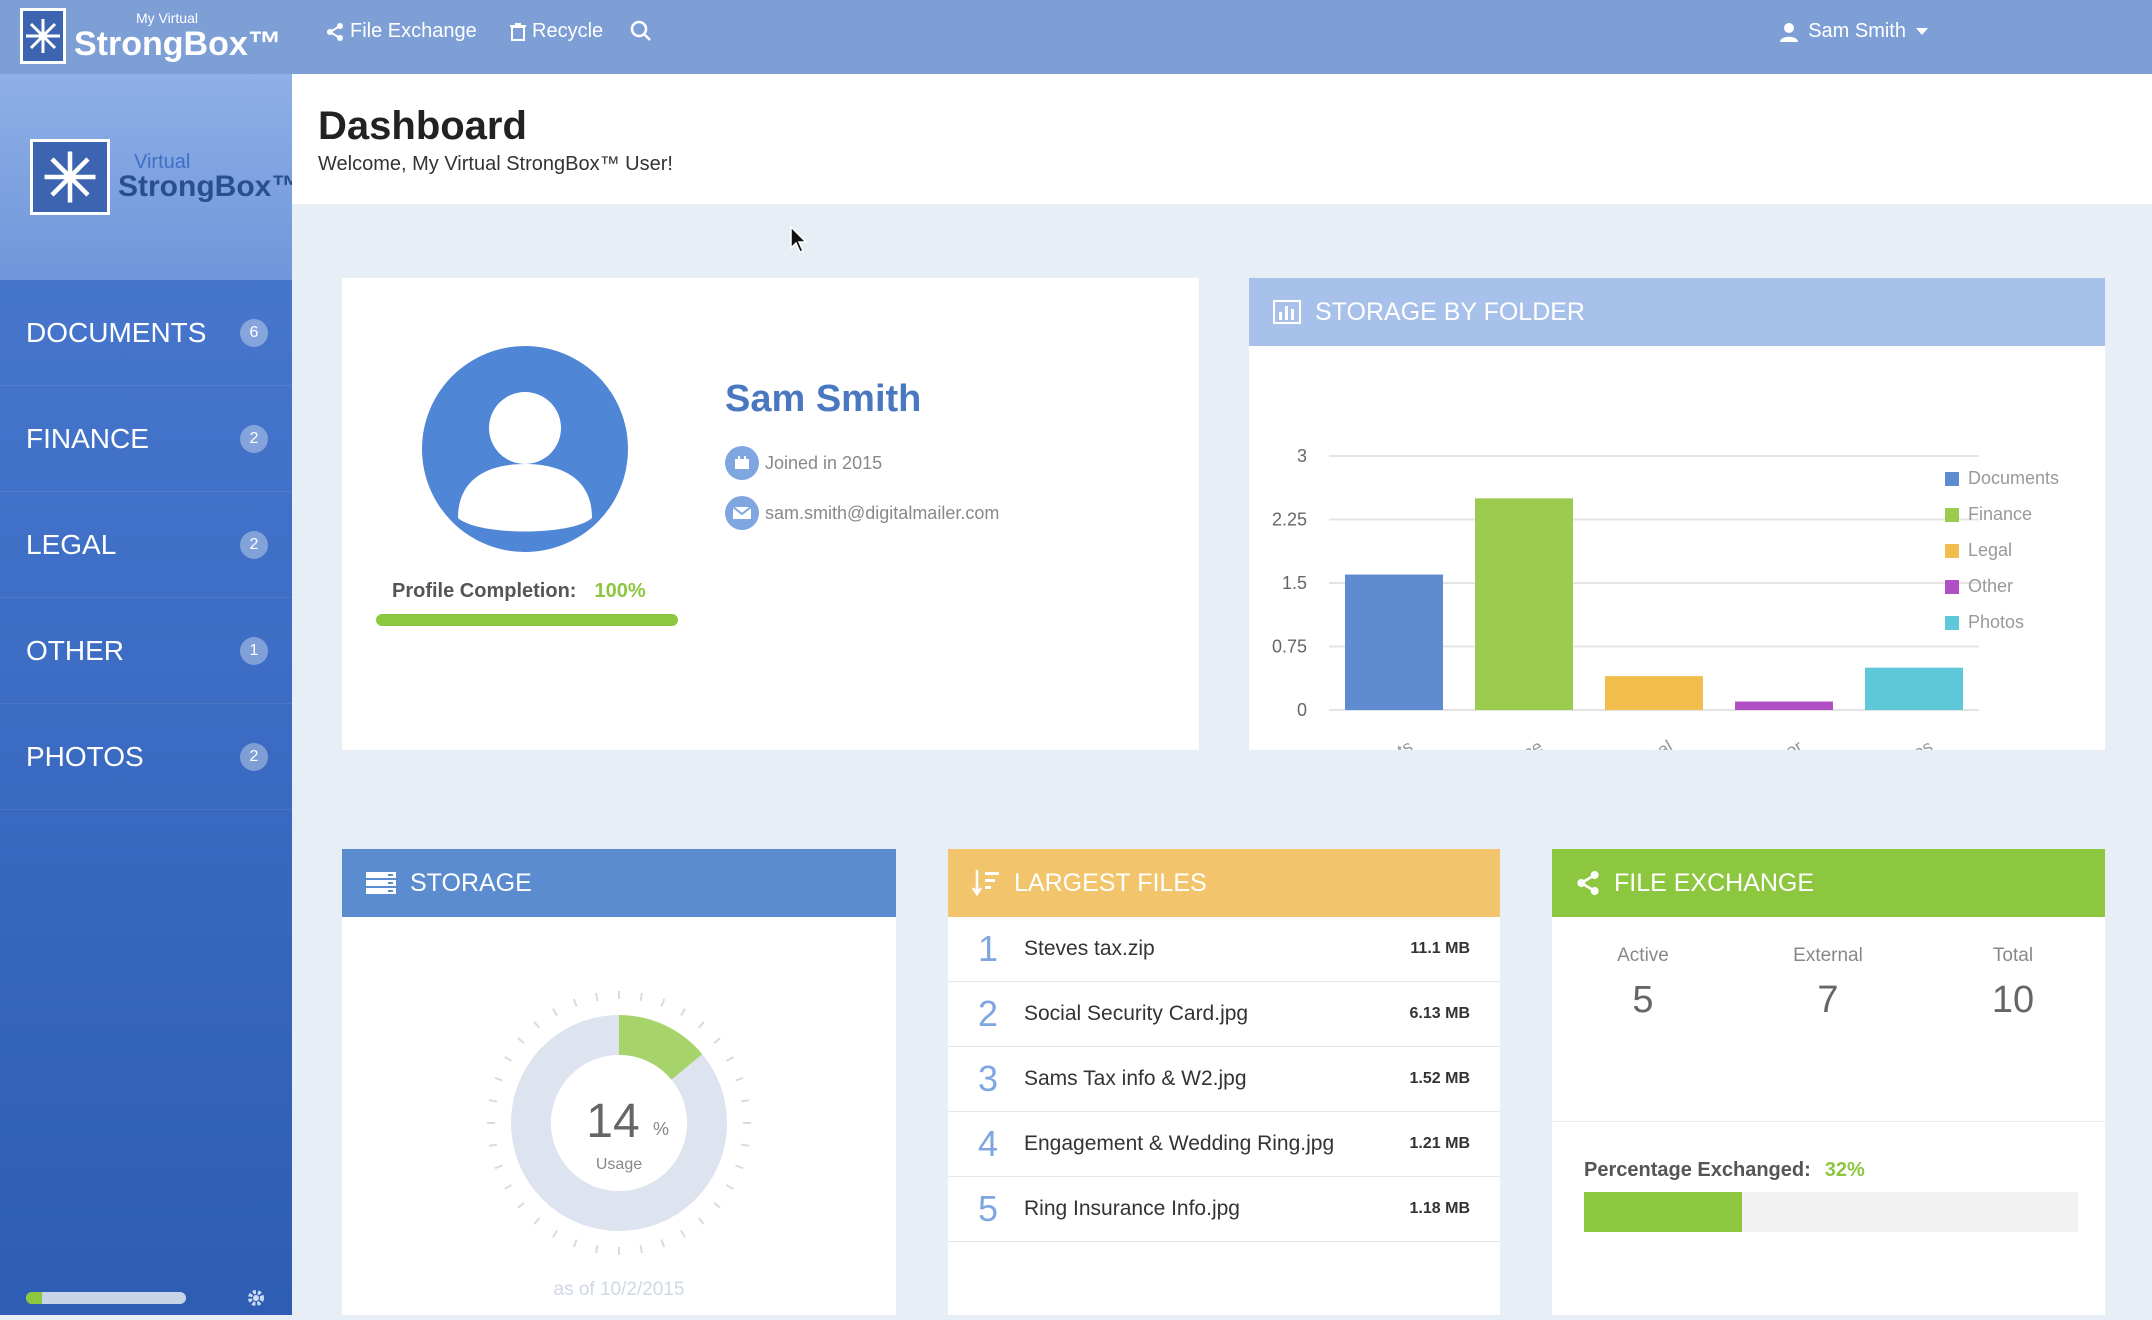 This screenshot has width=2152, height=1320. I want to click on as-of-date: as of 10/2/2015, so click(619, 1289).